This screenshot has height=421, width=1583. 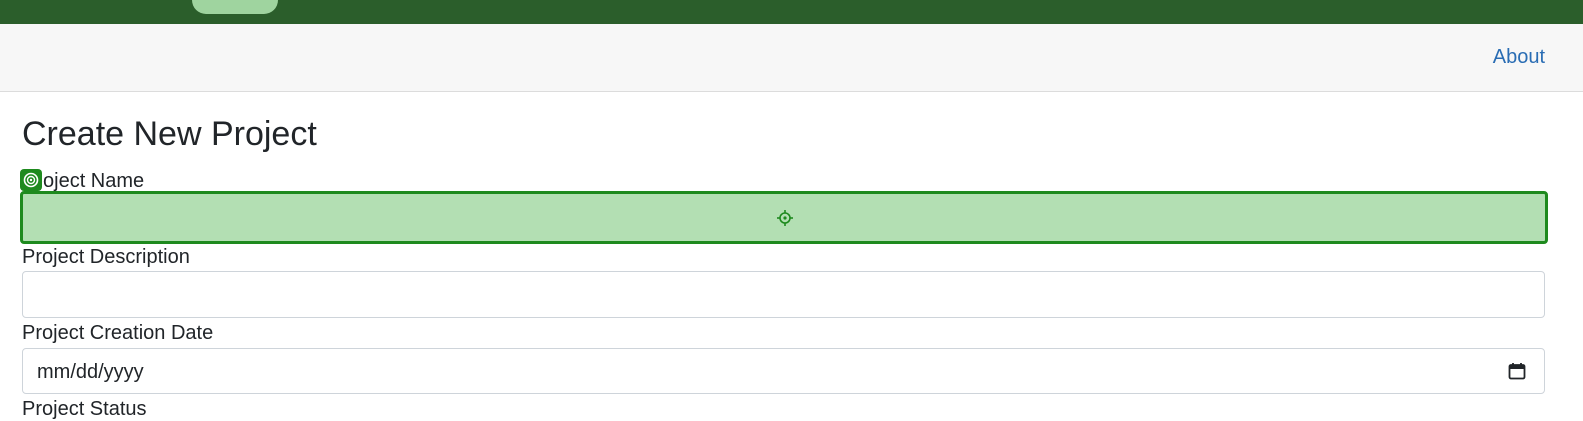 What do you see at coordinates (235, 7) in the screenshot?
I see `header-active-tab-pill` at bounding box center [235, 7].